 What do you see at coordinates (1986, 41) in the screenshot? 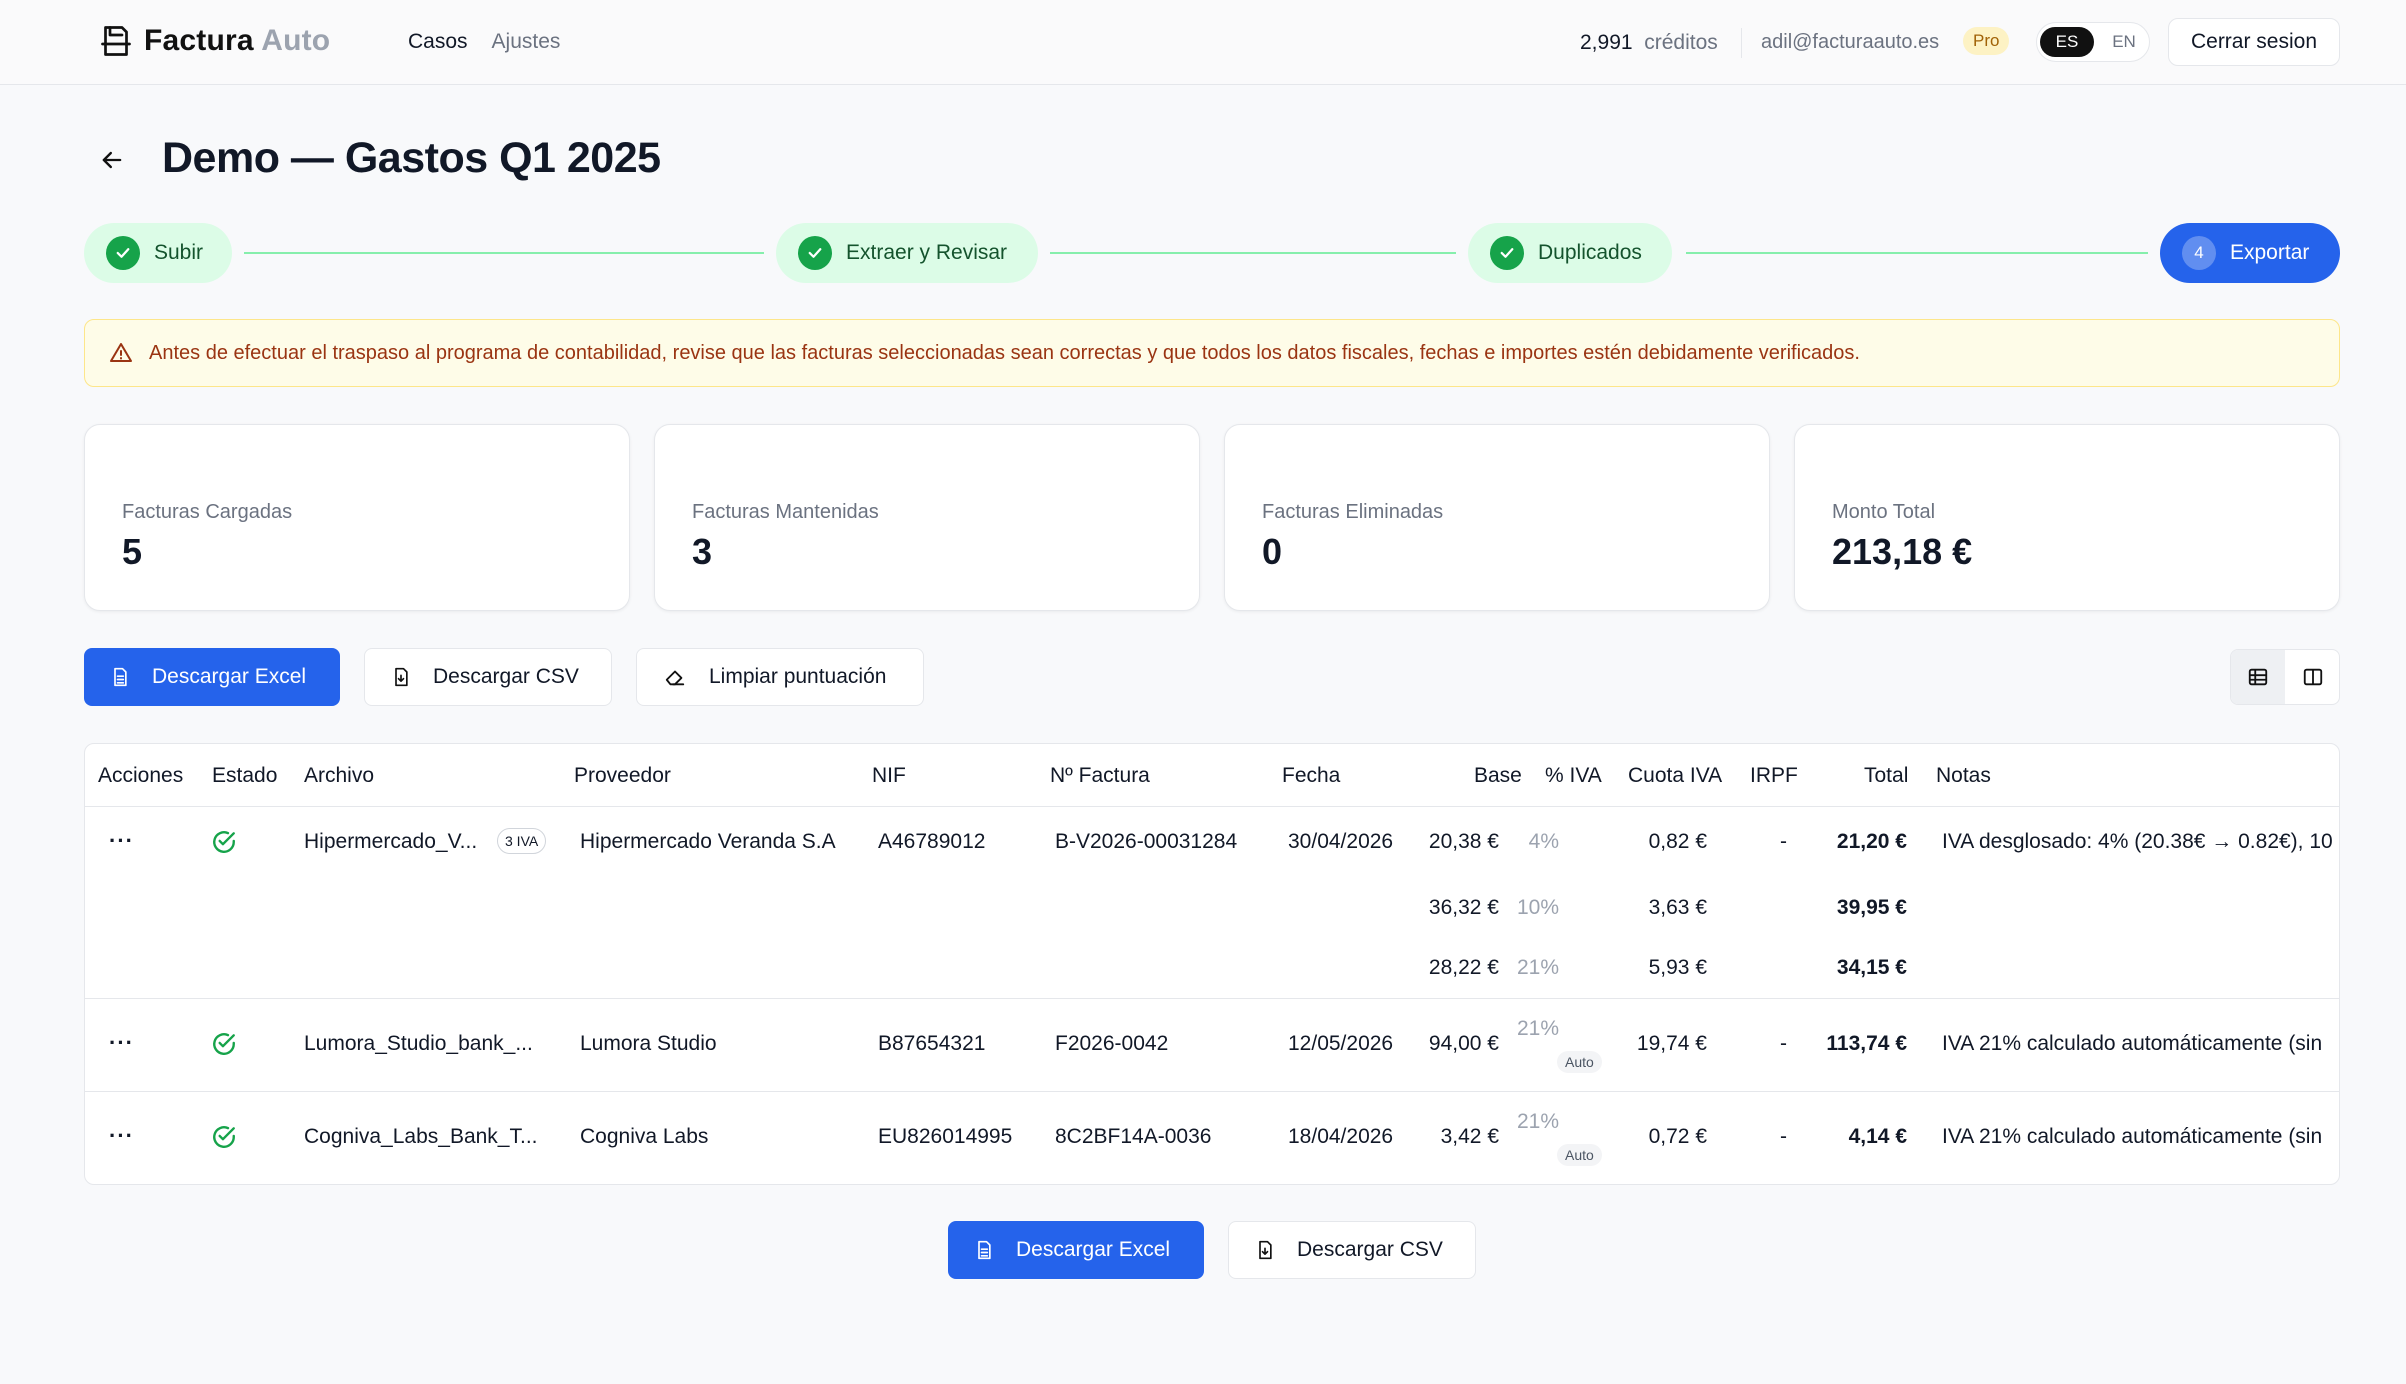
I see `plan-badge: Pro` at bounding box center [1986, 41].